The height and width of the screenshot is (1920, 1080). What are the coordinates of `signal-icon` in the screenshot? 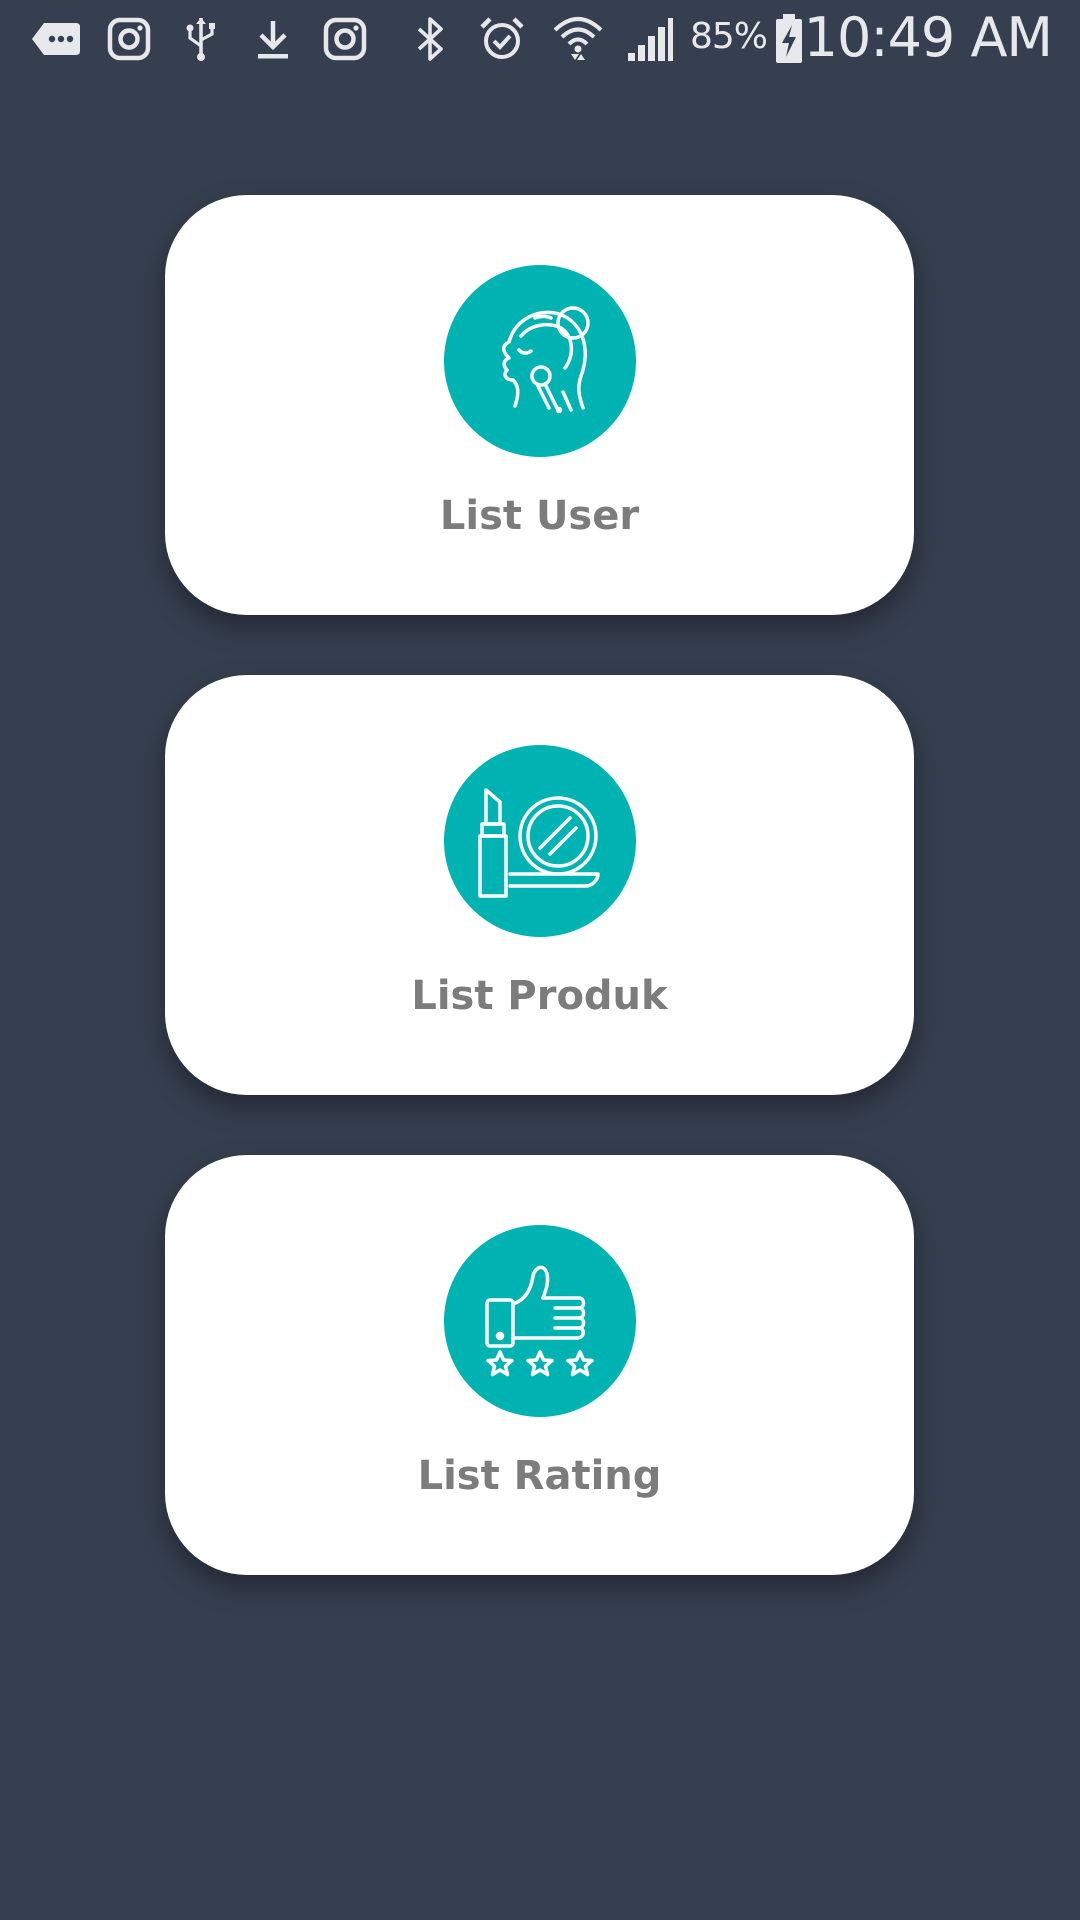 It's located at (650, 39).